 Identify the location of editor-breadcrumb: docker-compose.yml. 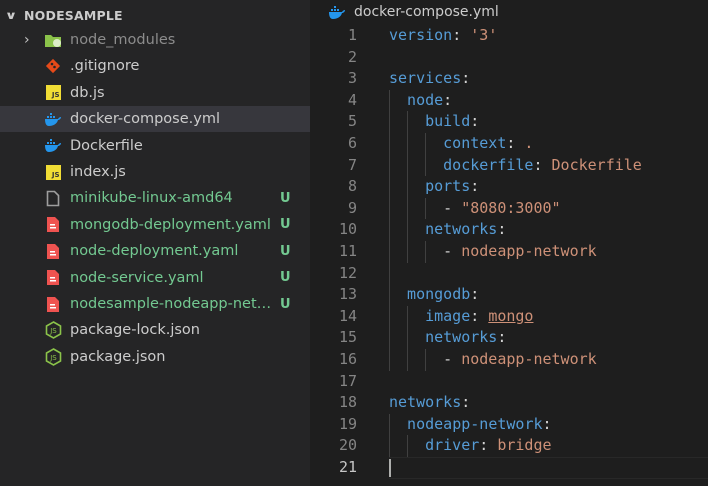
(413, 12).